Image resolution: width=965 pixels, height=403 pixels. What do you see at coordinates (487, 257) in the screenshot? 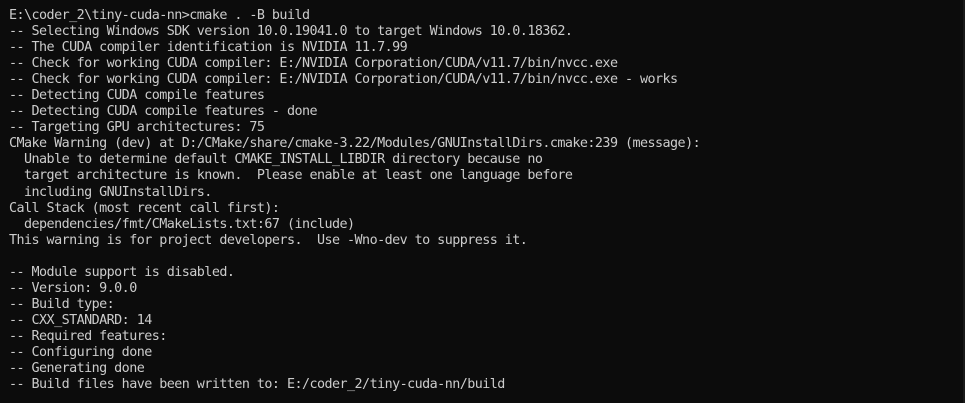
I see `console-line-blank` at bounding box center [487, 257].